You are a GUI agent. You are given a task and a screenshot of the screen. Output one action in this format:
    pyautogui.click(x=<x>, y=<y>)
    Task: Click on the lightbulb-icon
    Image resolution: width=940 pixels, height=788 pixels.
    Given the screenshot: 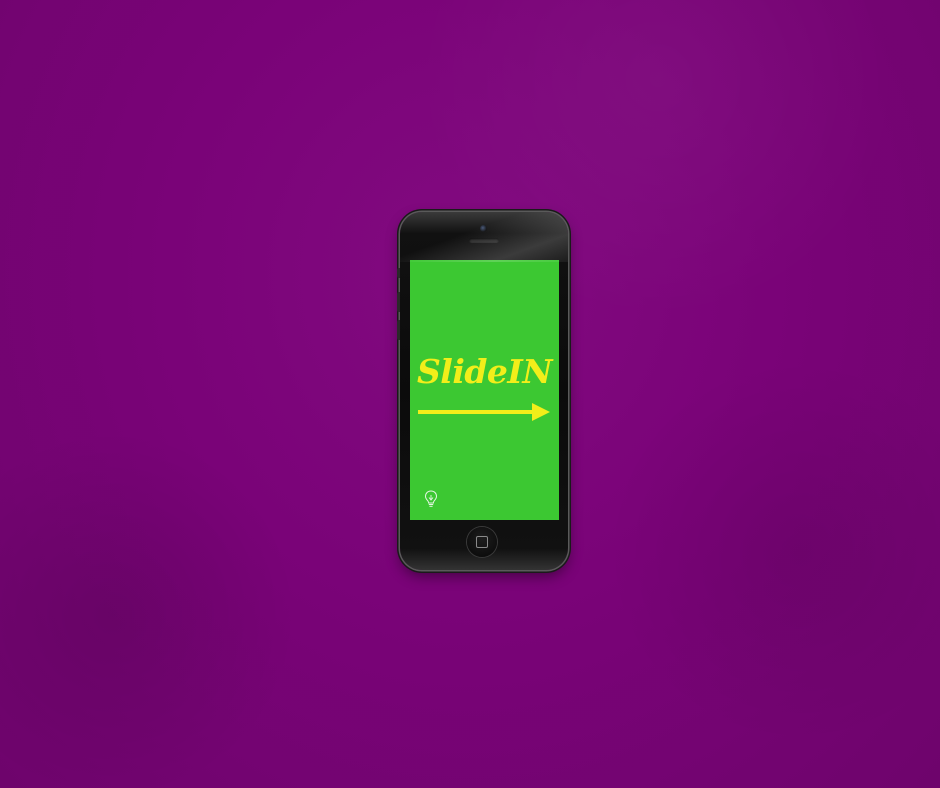 What is the action you would take?
    pyautogui.click(x=431, y=498)
    